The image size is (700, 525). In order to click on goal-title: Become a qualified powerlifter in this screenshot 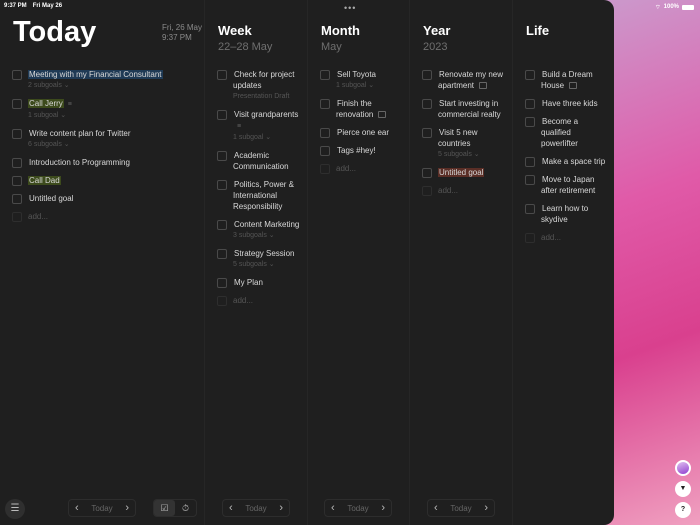, I will do `click(560, 132)`.